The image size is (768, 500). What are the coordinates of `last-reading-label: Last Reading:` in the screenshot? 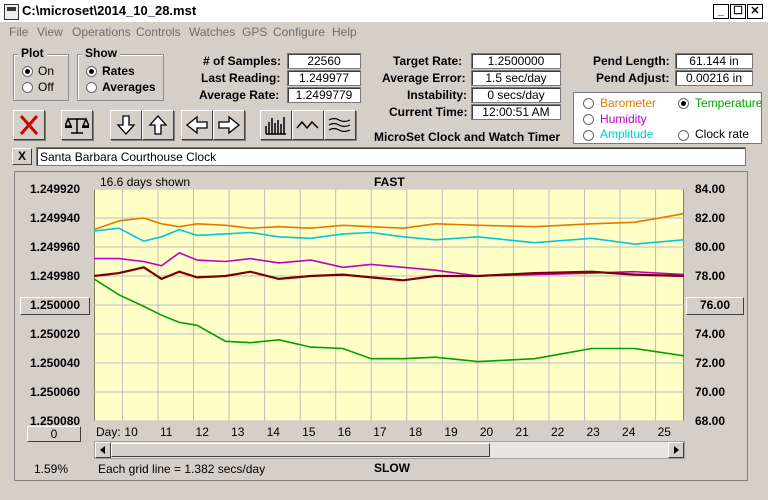 It's located at (241, 78).